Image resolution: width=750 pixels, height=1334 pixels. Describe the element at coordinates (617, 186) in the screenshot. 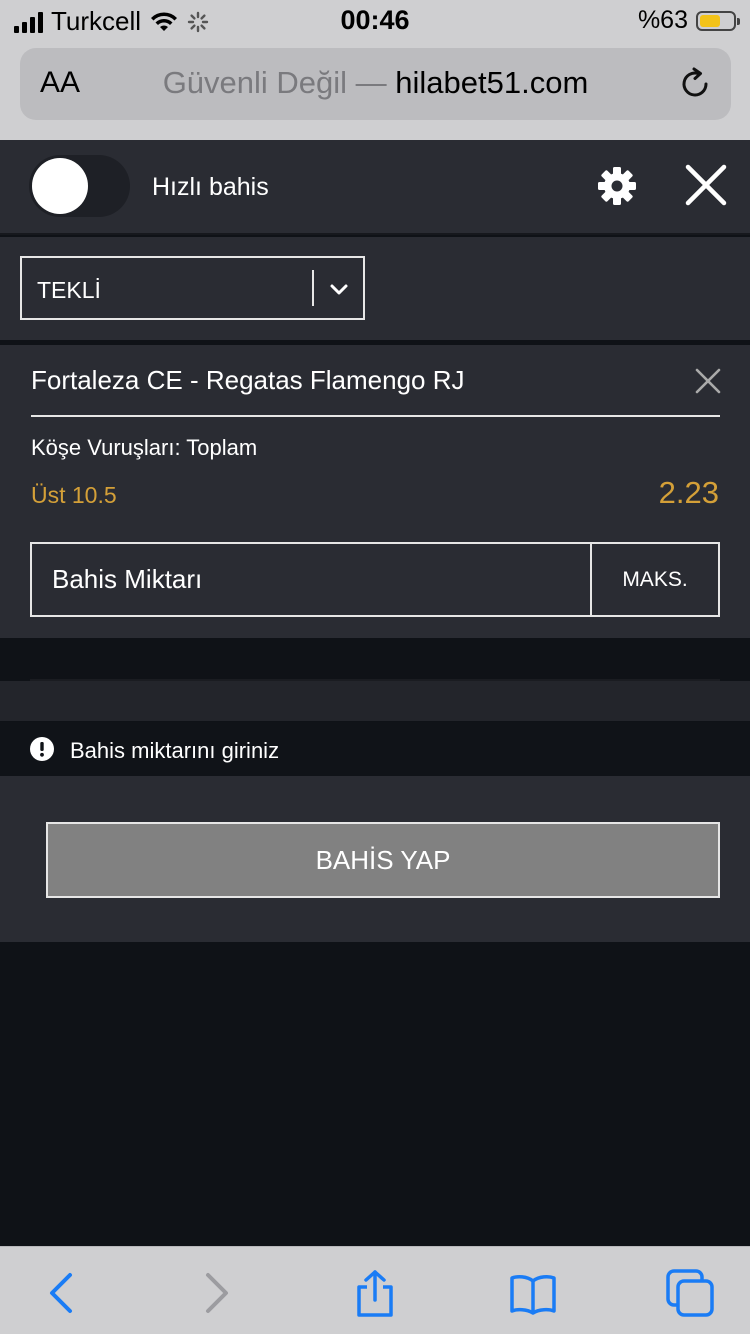

I see `gear-icon` at that location.